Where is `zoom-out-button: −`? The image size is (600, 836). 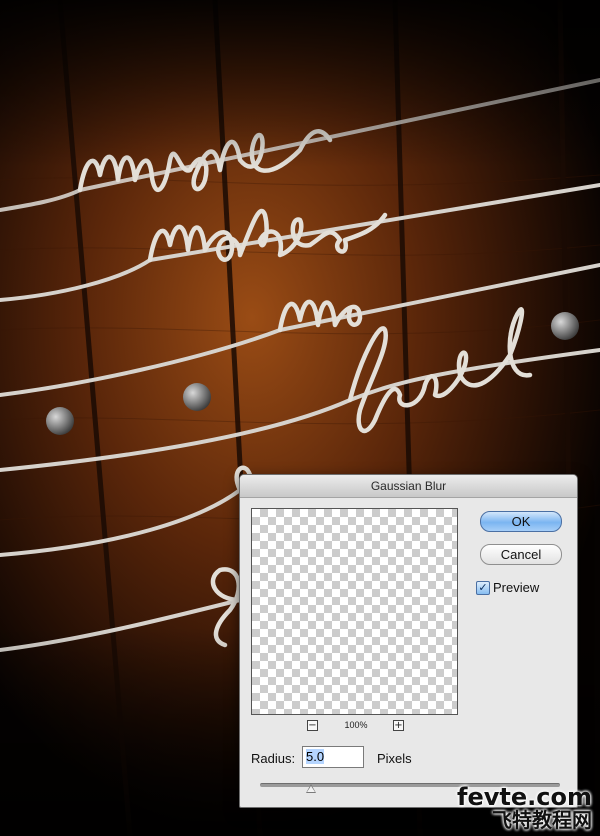 zoom-out-button: − is located at coordinates (312, 725).